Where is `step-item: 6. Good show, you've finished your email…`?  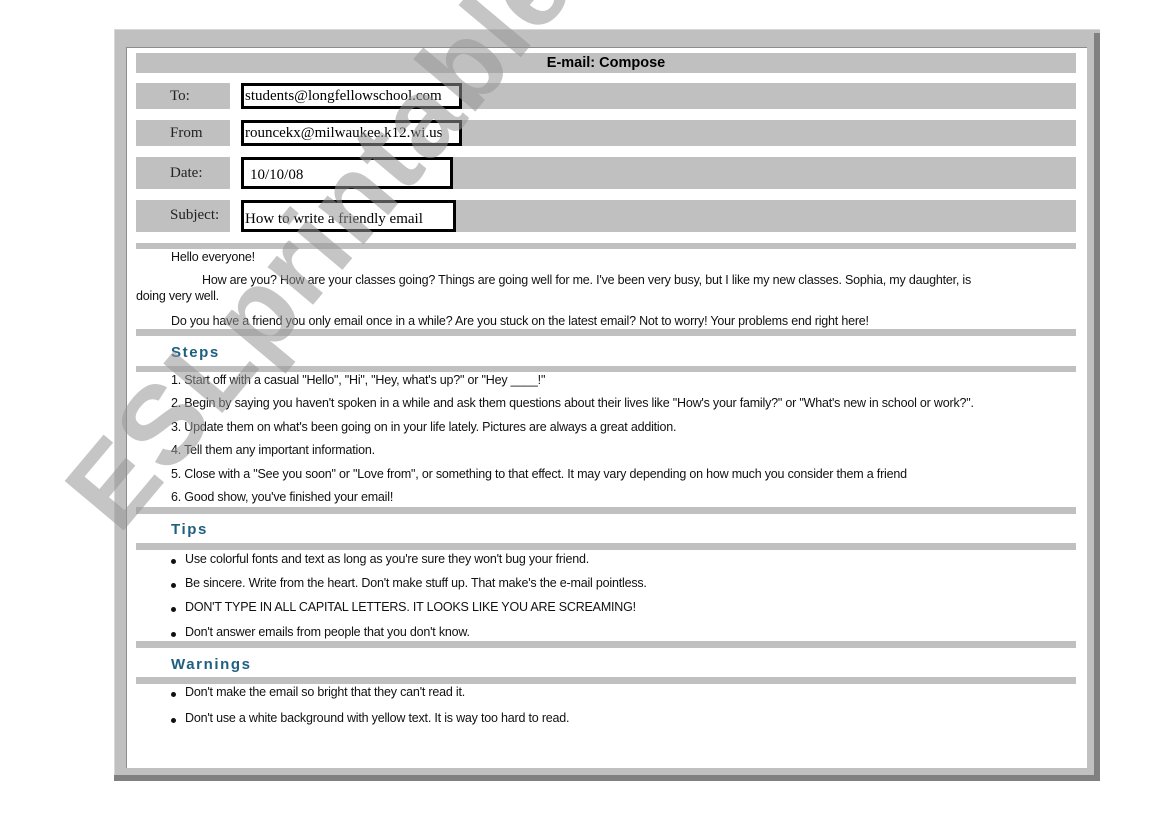
step-item: 6. Good show, you've finished your email… is located at coordinates (282, 497).